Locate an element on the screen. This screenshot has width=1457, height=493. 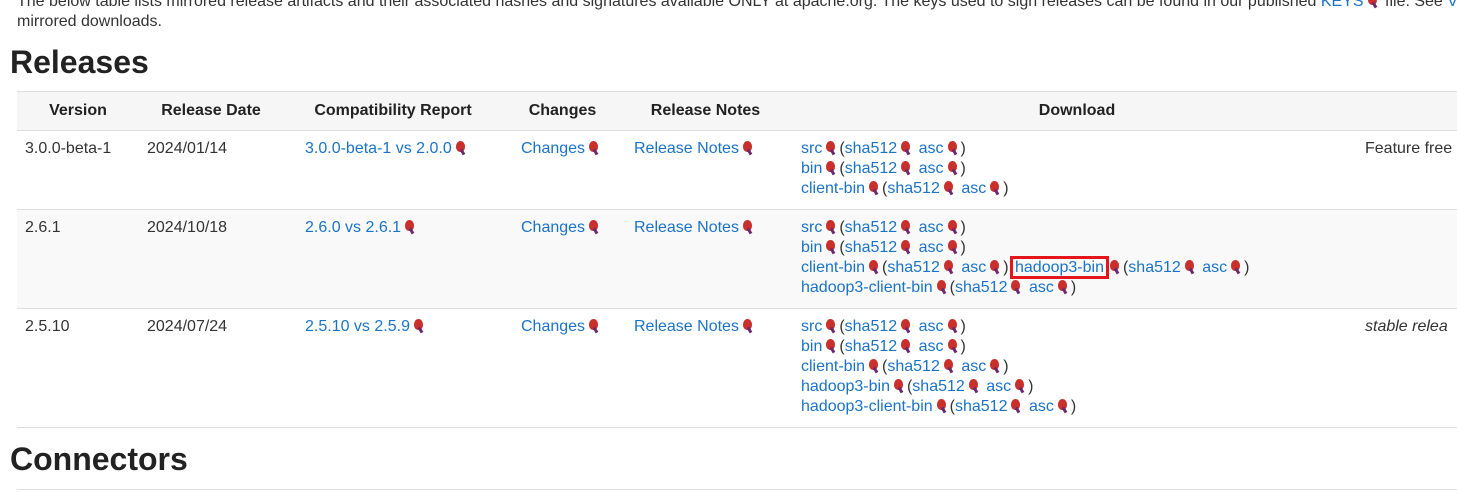
keys-link: KEYS is located at coordinates (1342, 5).